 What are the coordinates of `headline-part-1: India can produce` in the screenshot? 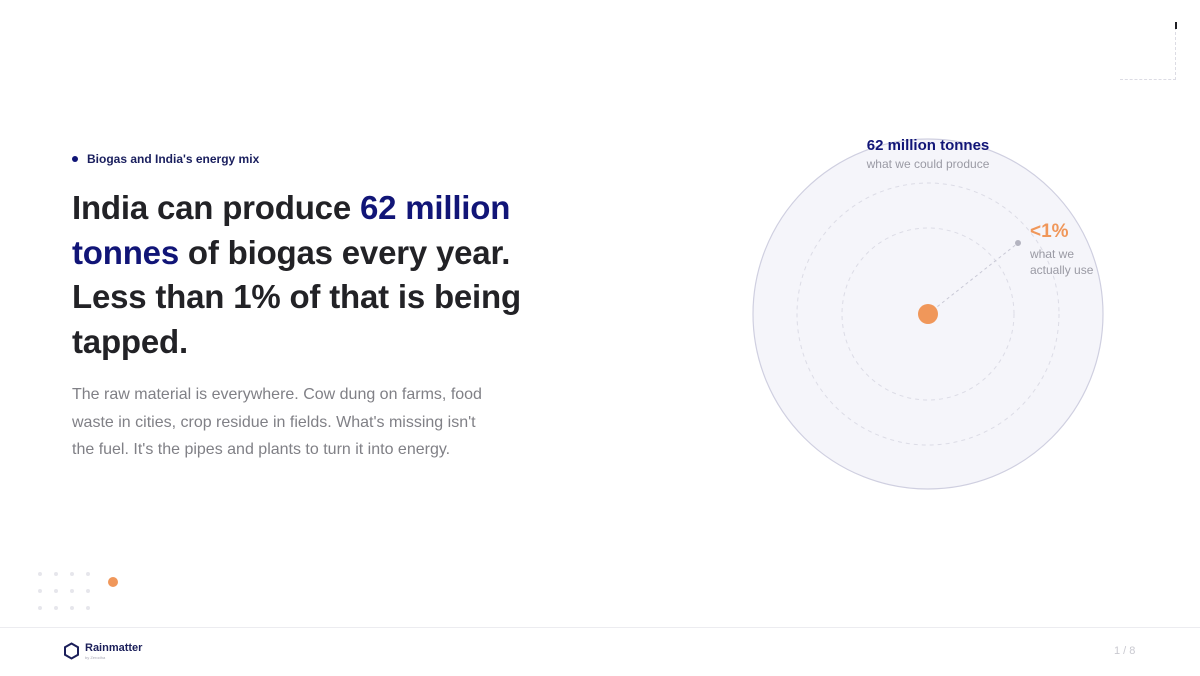 It's located at (216, 207).